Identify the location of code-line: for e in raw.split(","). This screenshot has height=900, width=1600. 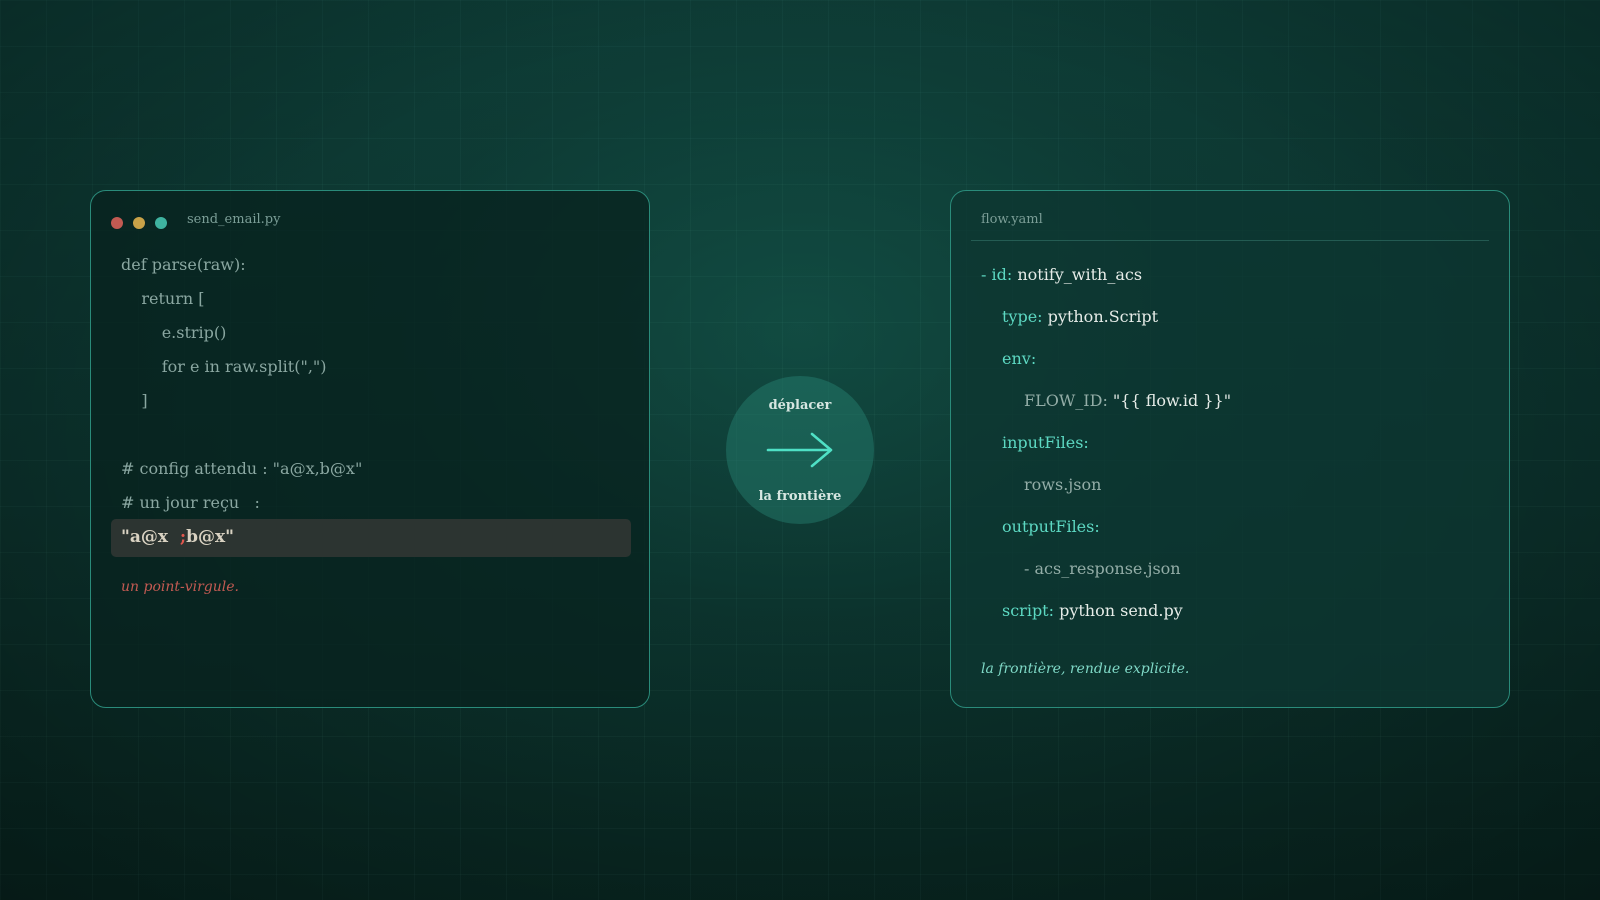
(224, 366).